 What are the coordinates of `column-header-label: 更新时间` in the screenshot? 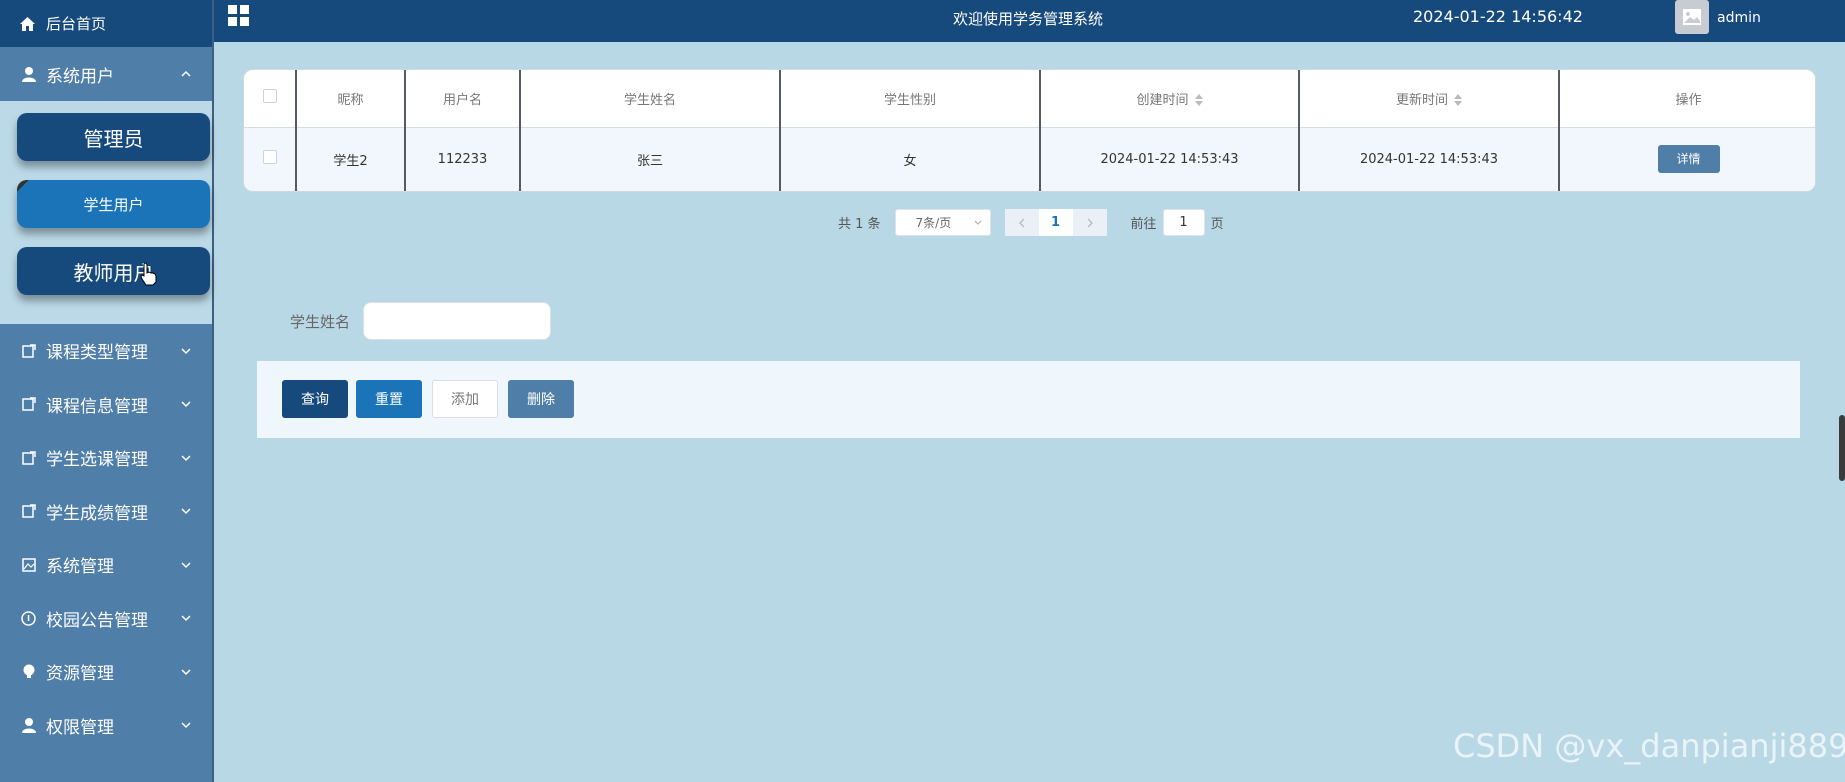 It's located at (1421, 100).